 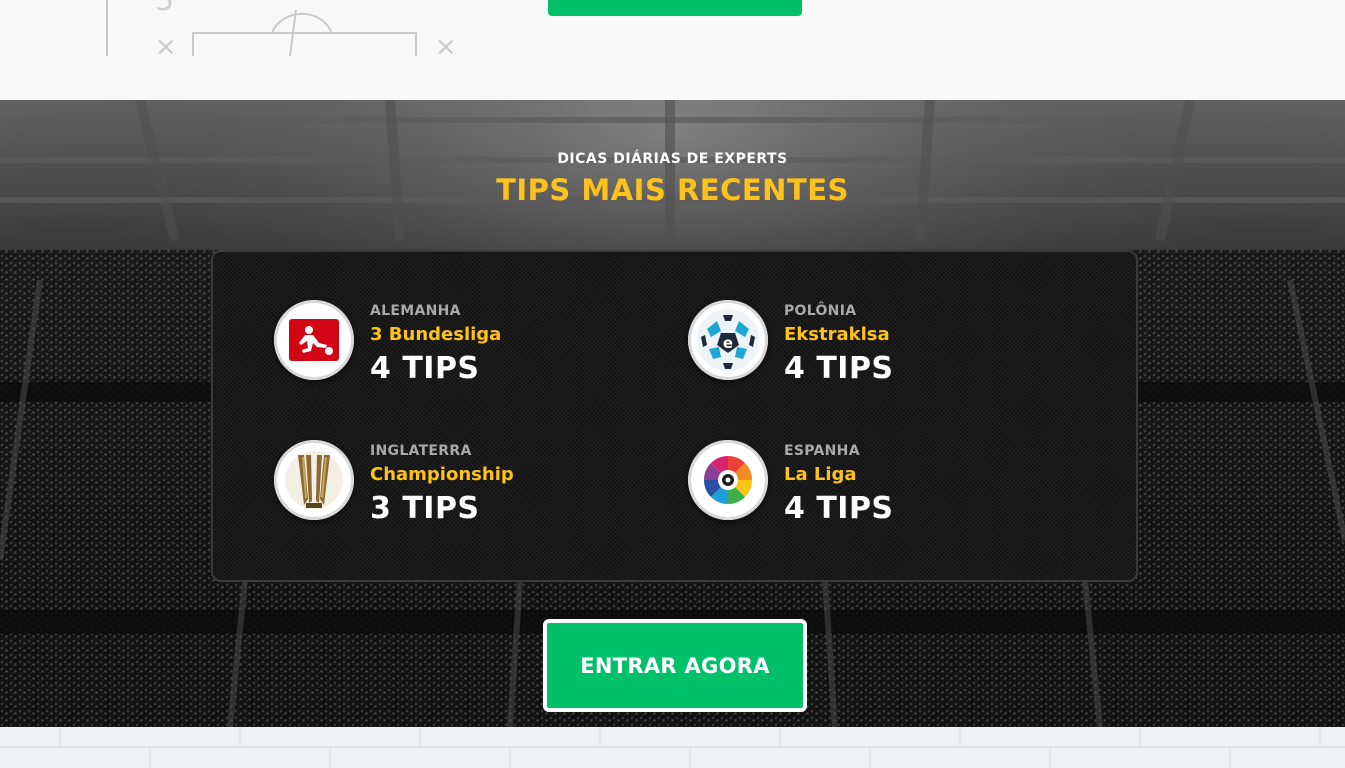 What do you see at coordinates (675, 665) in the screenshot?
I see `enter-now-button: ENTRAR AGORA` at bounding box center [675, 665].